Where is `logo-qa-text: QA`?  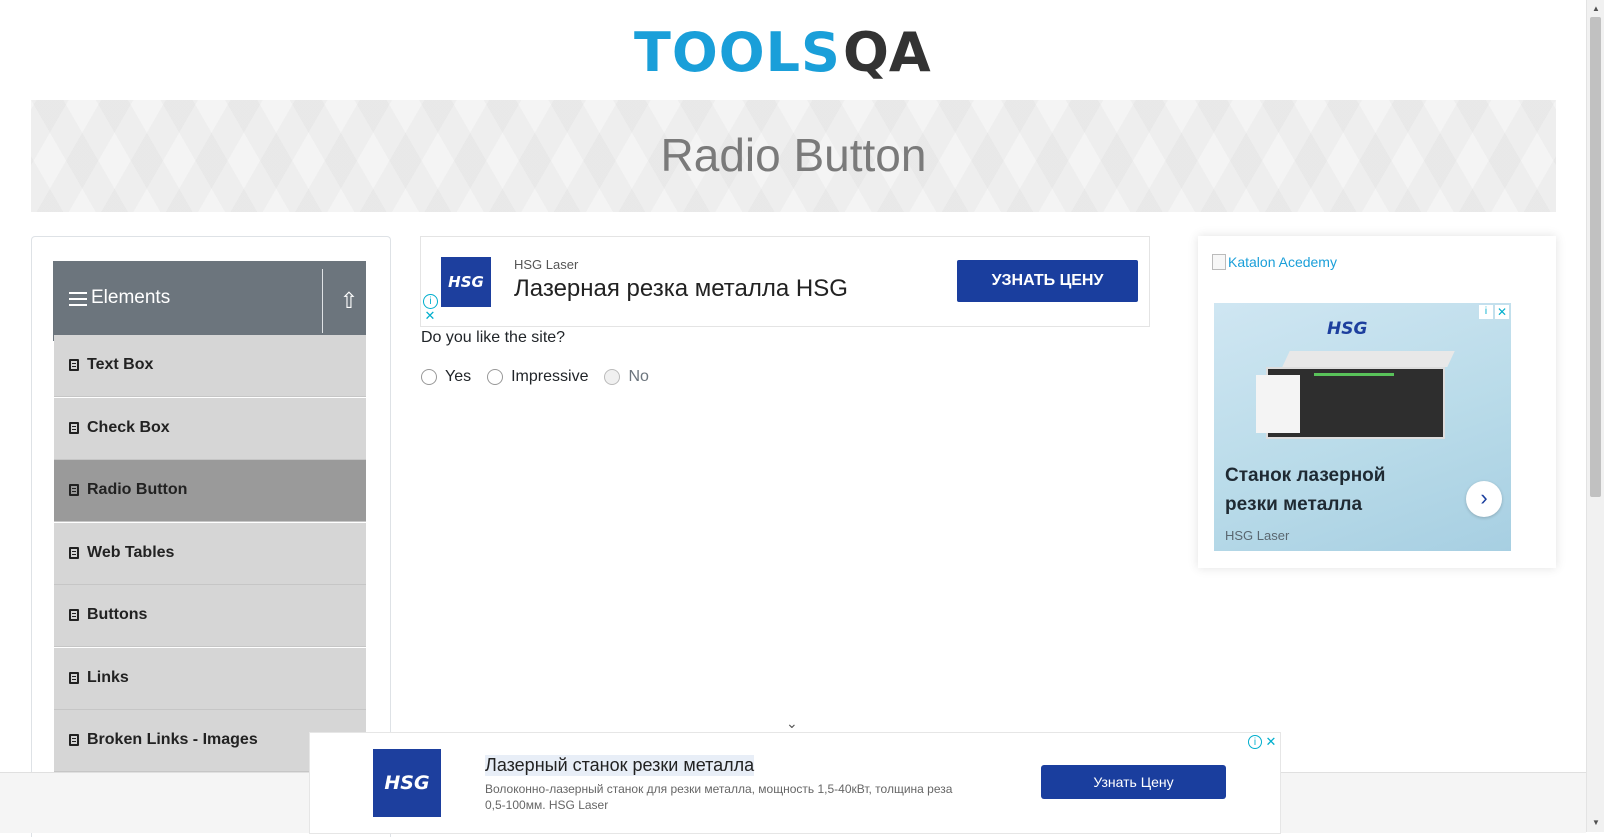 logo-qa-text: QA is located at coordinates (886, 52).